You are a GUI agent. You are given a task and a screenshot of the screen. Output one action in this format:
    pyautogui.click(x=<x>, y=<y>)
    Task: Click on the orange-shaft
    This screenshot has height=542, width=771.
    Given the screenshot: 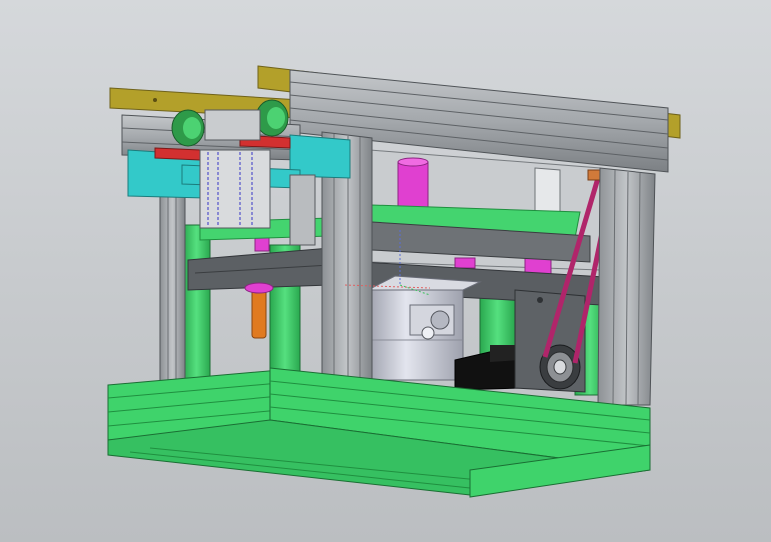 What is the action you would take?
    pyautogui.click(x=259, y=310)
    